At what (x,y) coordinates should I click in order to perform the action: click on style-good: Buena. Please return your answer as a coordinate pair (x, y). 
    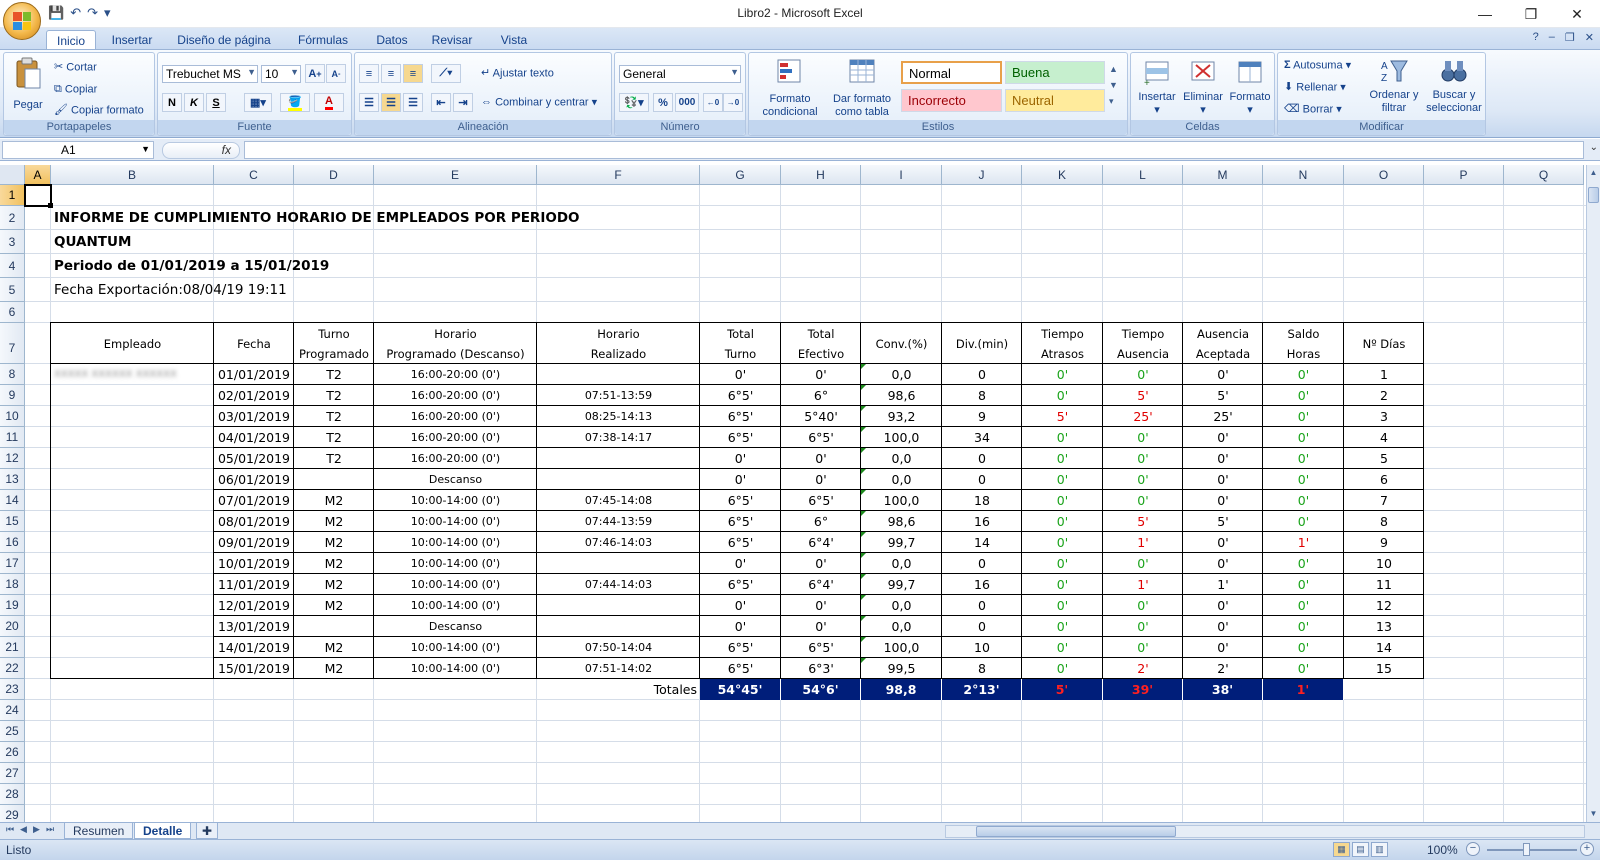
    Looking at the image, I should click on (1055, 72).